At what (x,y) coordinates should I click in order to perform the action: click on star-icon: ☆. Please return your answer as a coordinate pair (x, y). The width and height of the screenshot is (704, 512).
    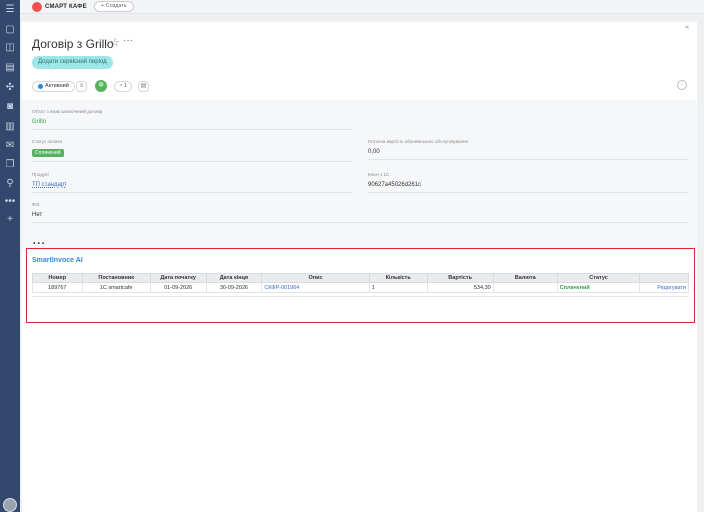
    Looking at the image, I should click on (115, 42).